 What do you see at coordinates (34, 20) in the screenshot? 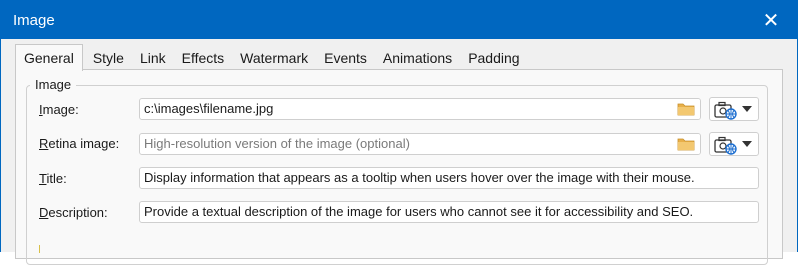
I see `window-title: Image` at bounding box center [34, 20].